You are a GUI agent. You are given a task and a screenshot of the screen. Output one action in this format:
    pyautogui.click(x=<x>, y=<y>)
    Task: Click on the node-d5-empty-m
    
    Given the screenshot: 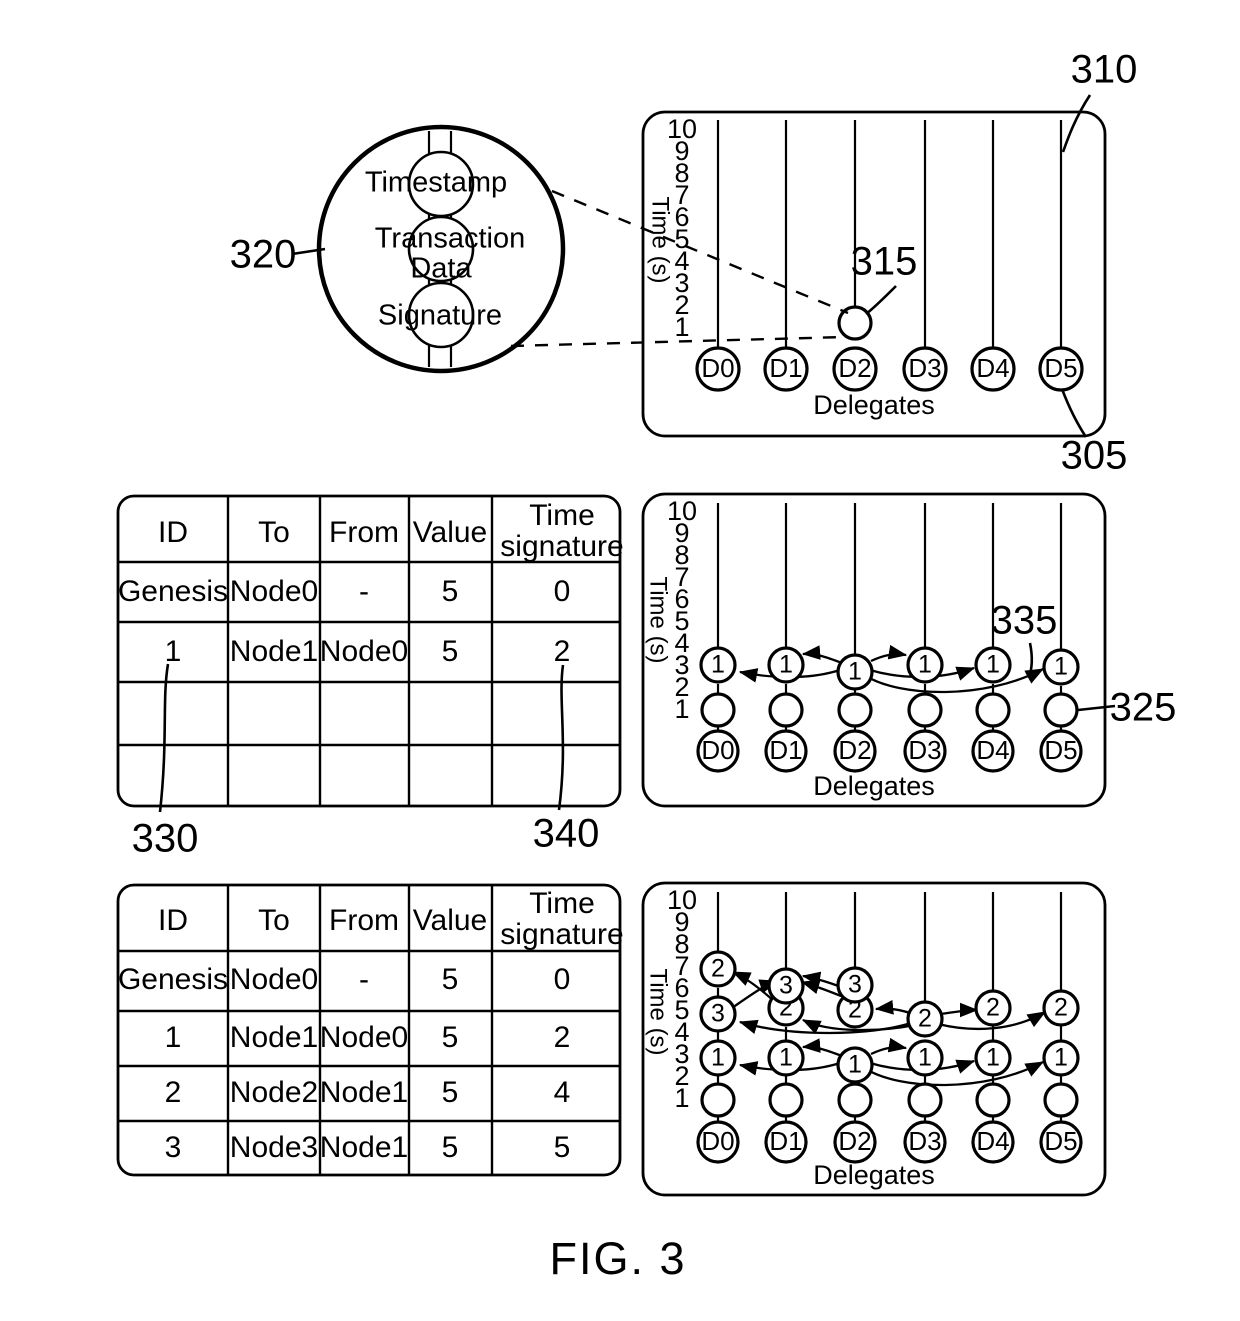 What is the action you would take?
    pyautogui.click(x=1061, y=710)
    